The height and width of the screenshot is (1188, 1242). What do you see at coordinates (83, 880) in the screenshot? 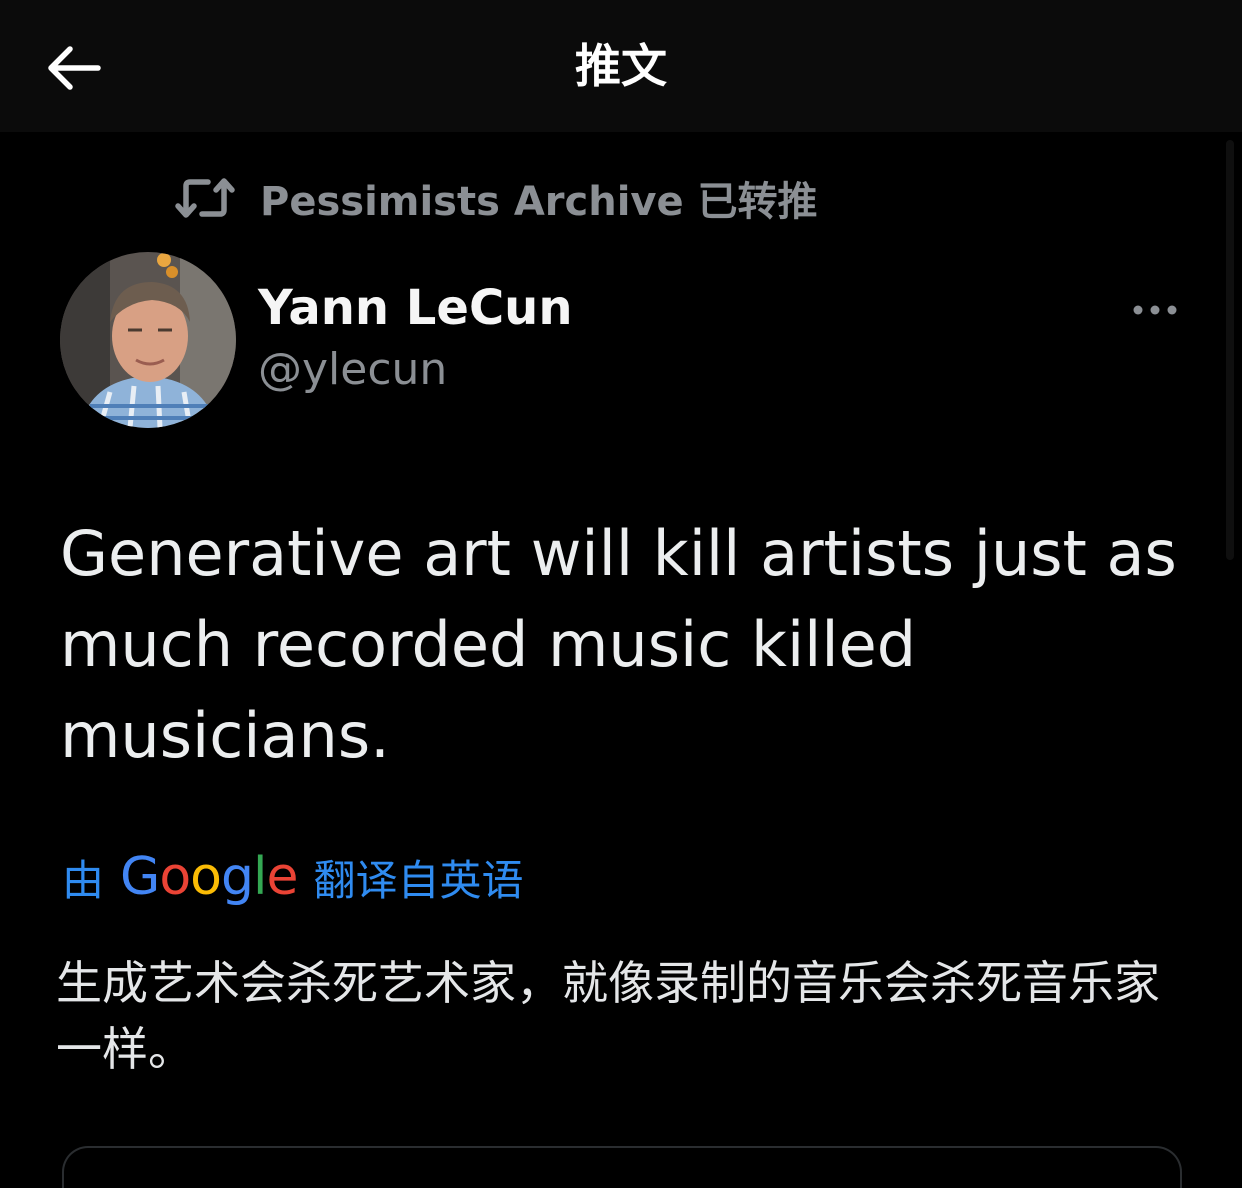
I see `translated-by-label: 由` at bounding box center [83, 880].